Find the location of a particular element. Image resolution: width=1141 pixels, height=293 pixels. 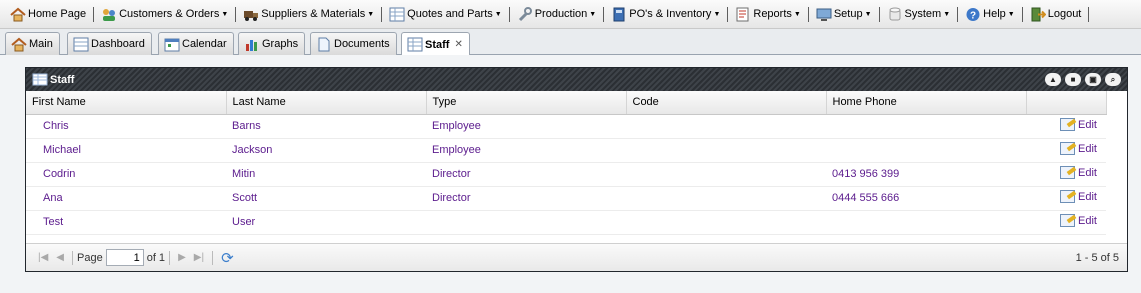

table-row: Codrin Mitin Director 0413 956 399 Edit is located at coordinates (566, 174).